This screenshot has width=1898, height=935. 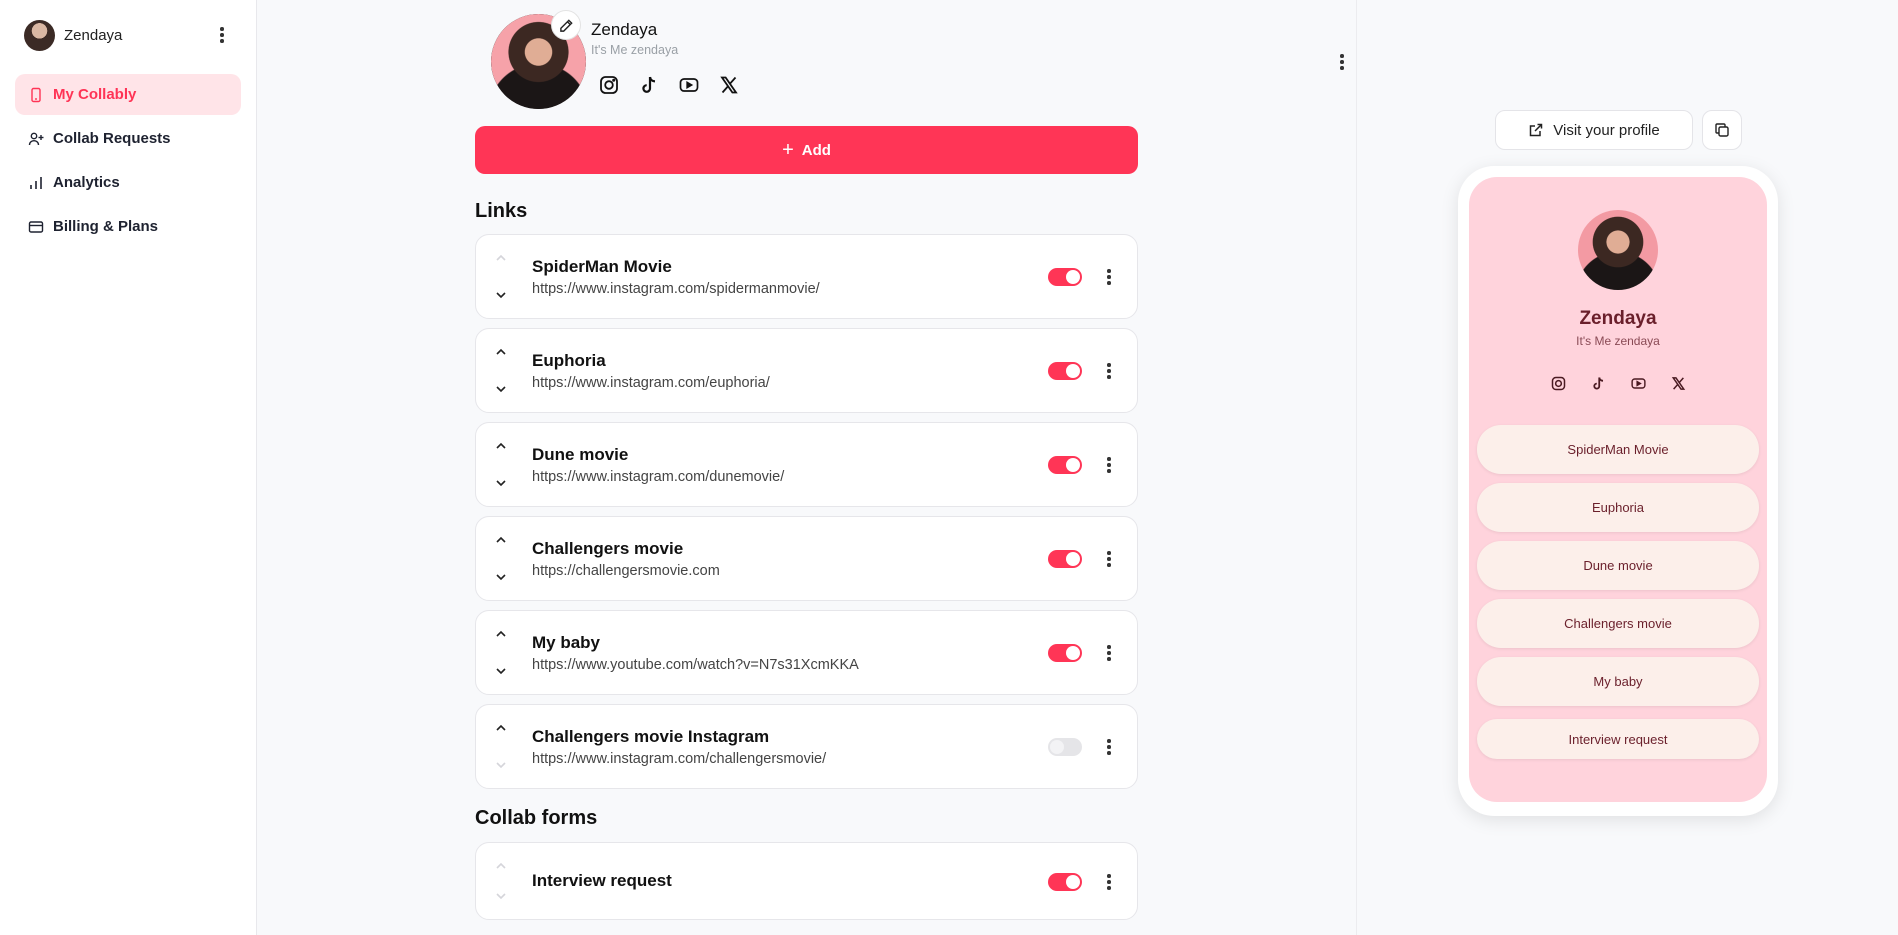 What do you see at coordinates (1618, 739) in the screenshot?
I see `preview-form-button: Interview request` at bounding box center [1618, 739].